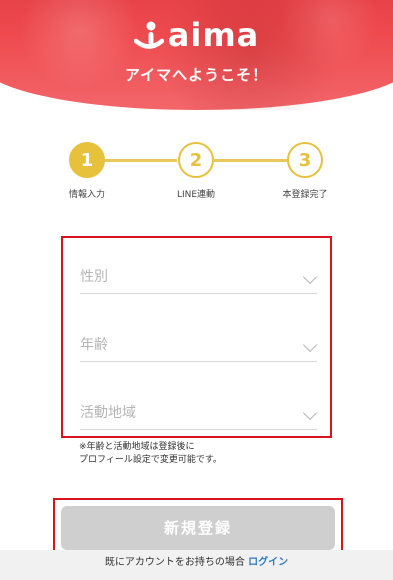 The height and width of the screenshot is (580, 393). I want to click on logo-person-icon, so click(148, 35).